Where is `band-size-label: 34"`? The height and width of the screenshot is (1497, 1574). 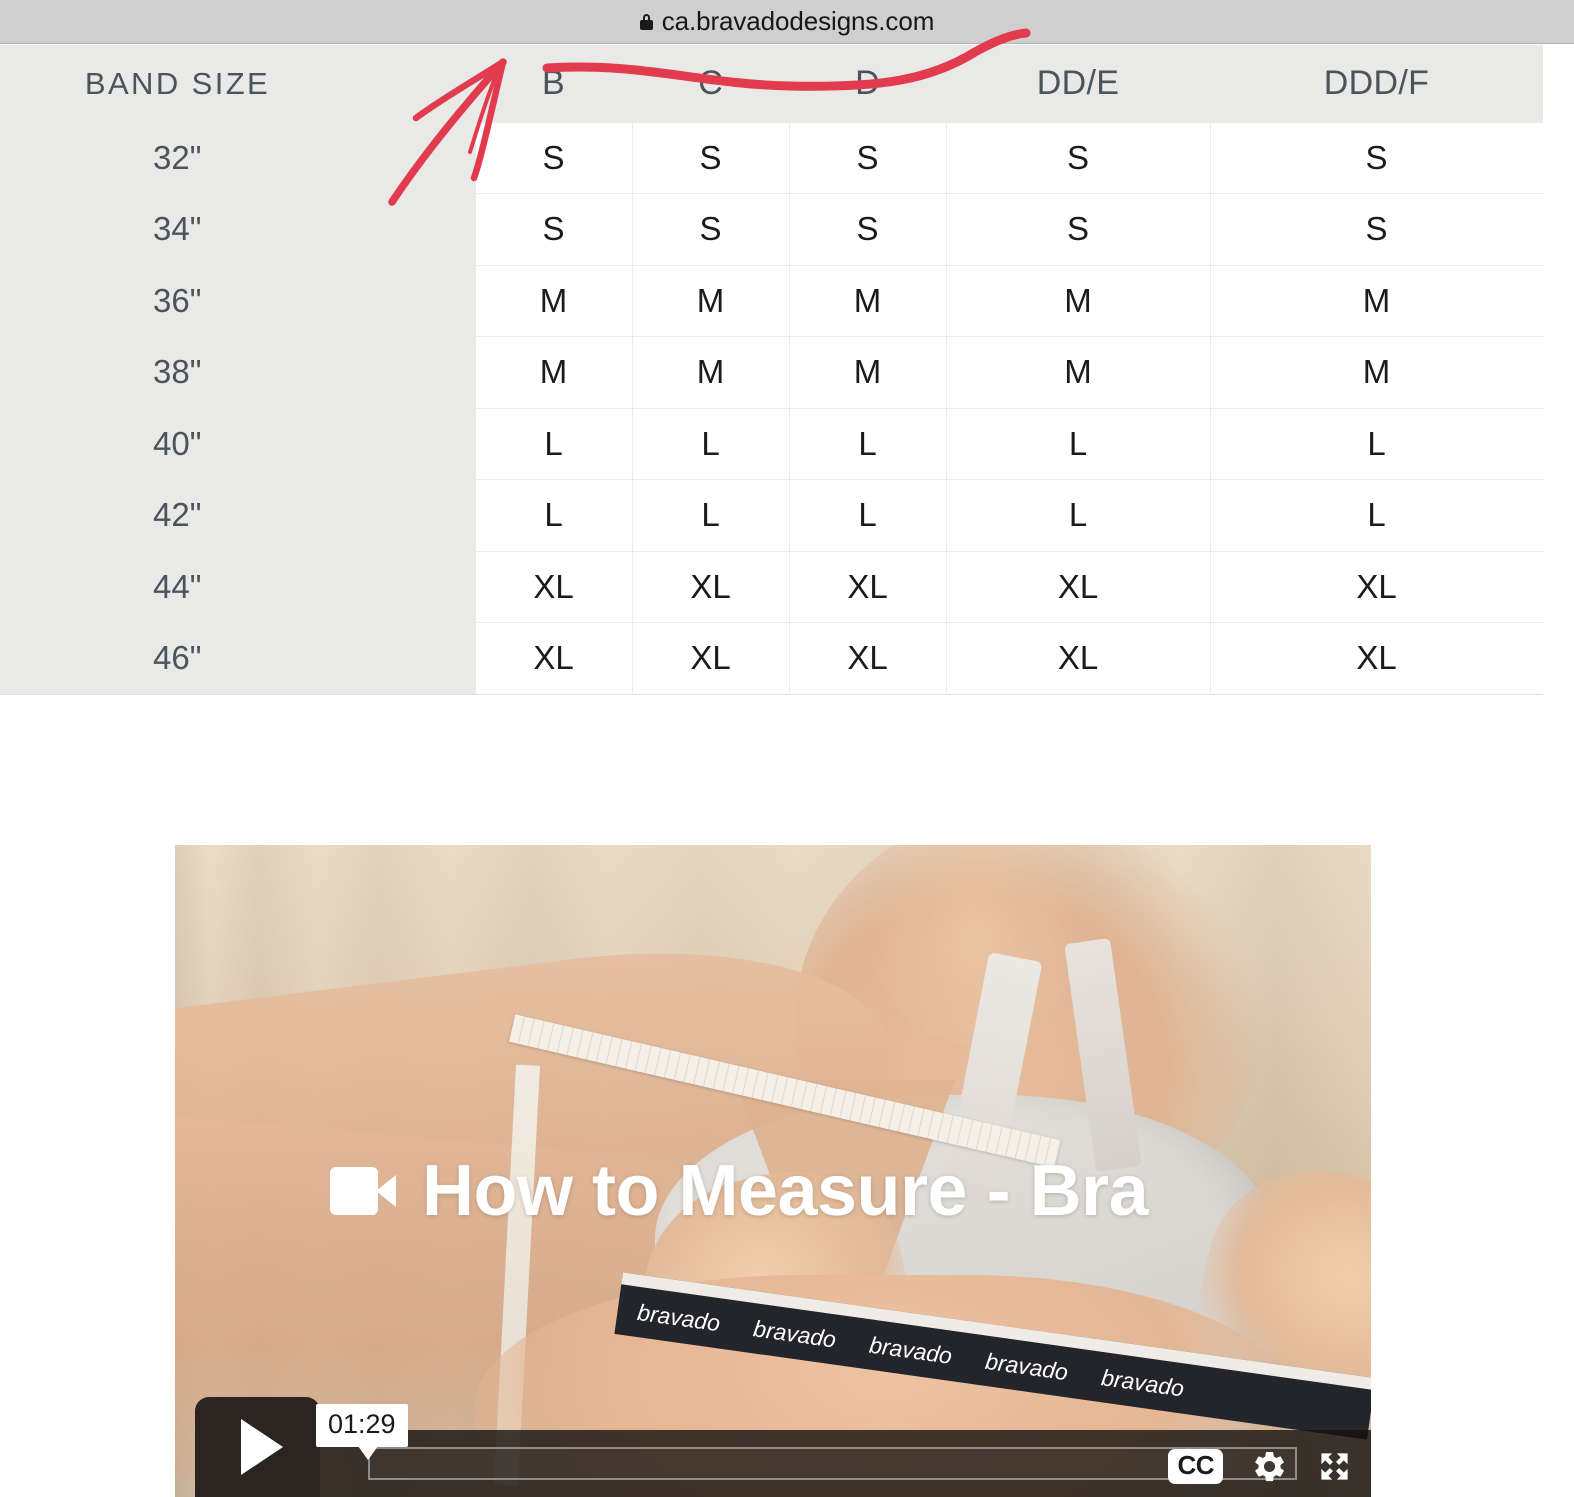
band-size-label: 34" is located at coordinates (237, 229).